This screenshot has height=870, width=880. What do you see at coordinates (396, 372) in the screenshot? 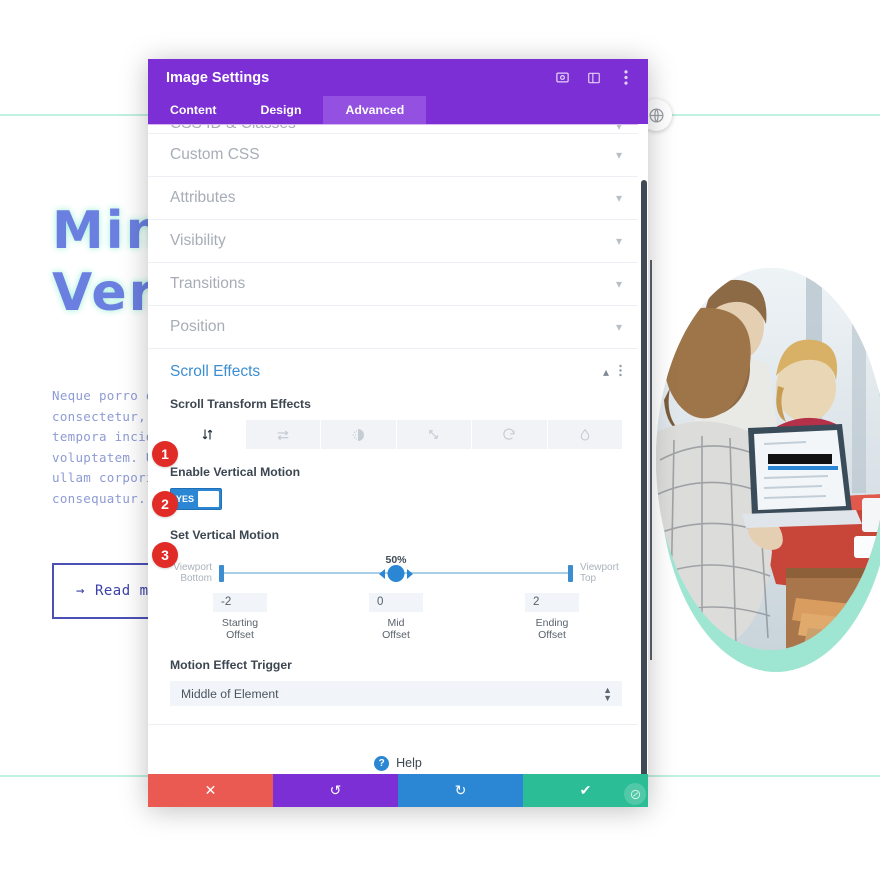
I see `section-scroll-effects-header: Scroll Effects ▴` at bounding box center [396, 372].